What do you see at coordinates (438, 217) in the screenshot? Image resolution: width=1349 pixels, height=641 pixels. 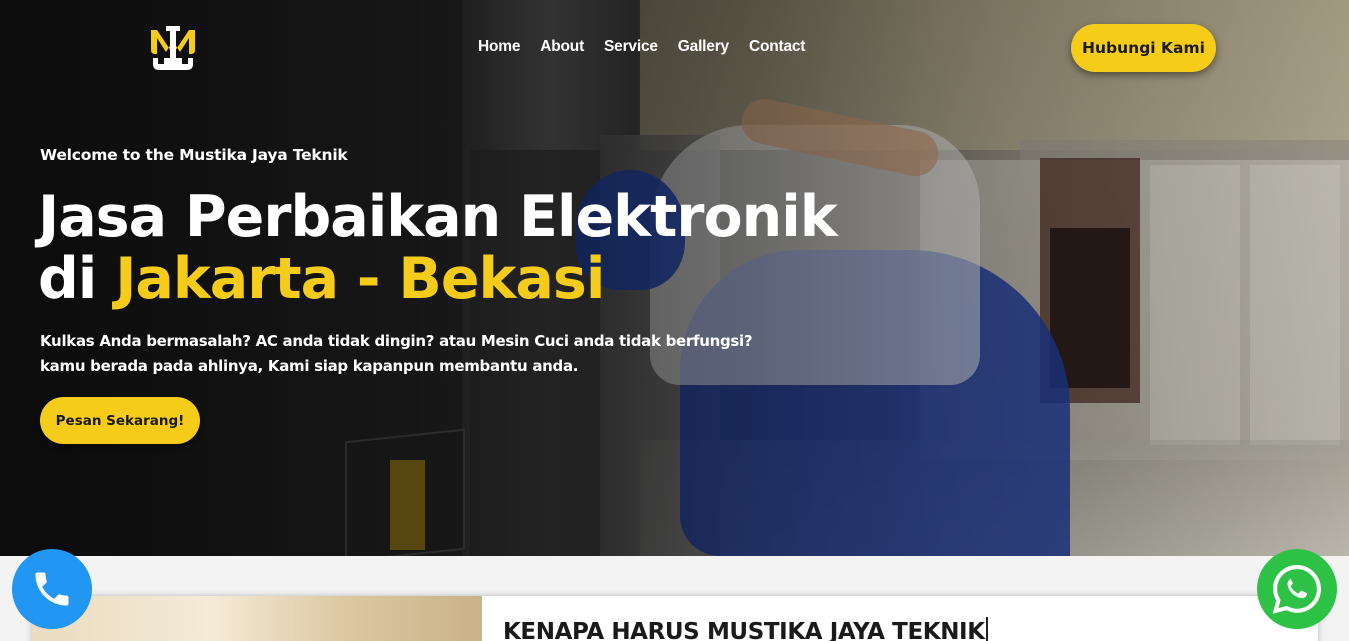 I see `hero-headline-line1: Jasa Perbaikan Elektronik` at bounding box center [438, 217].